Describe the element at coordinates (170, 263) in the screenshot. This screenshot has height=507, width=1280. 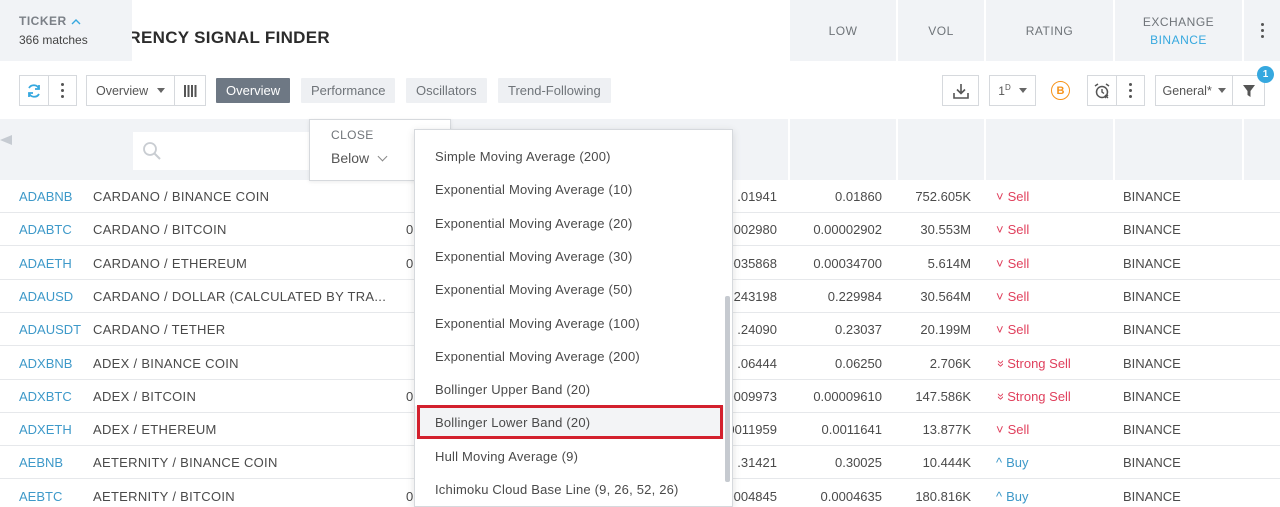
I see `description-cell: CARDANO / ETHEREUM` at that location.